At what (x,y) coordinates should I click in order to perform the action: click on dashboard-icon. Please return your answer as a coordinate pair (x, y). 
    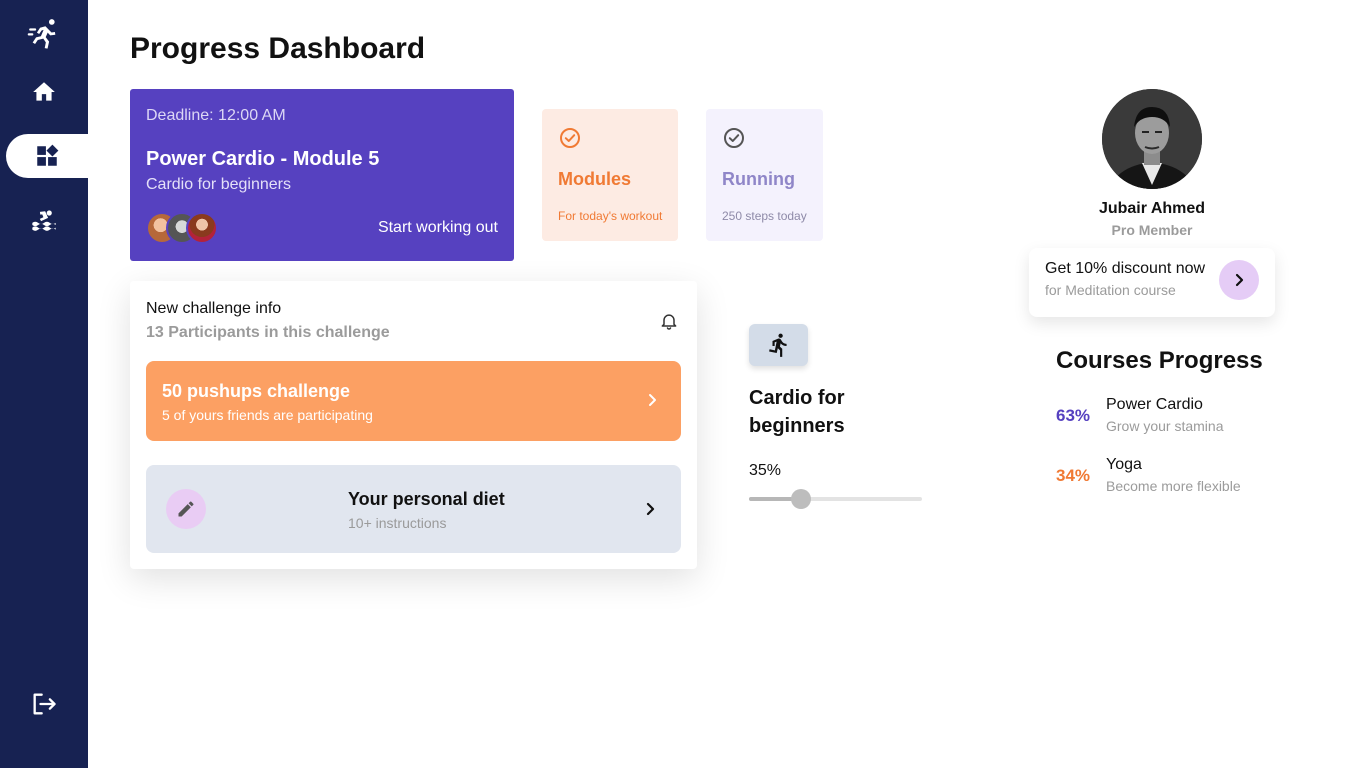
    Looking at the image, I should click on (48, 155).